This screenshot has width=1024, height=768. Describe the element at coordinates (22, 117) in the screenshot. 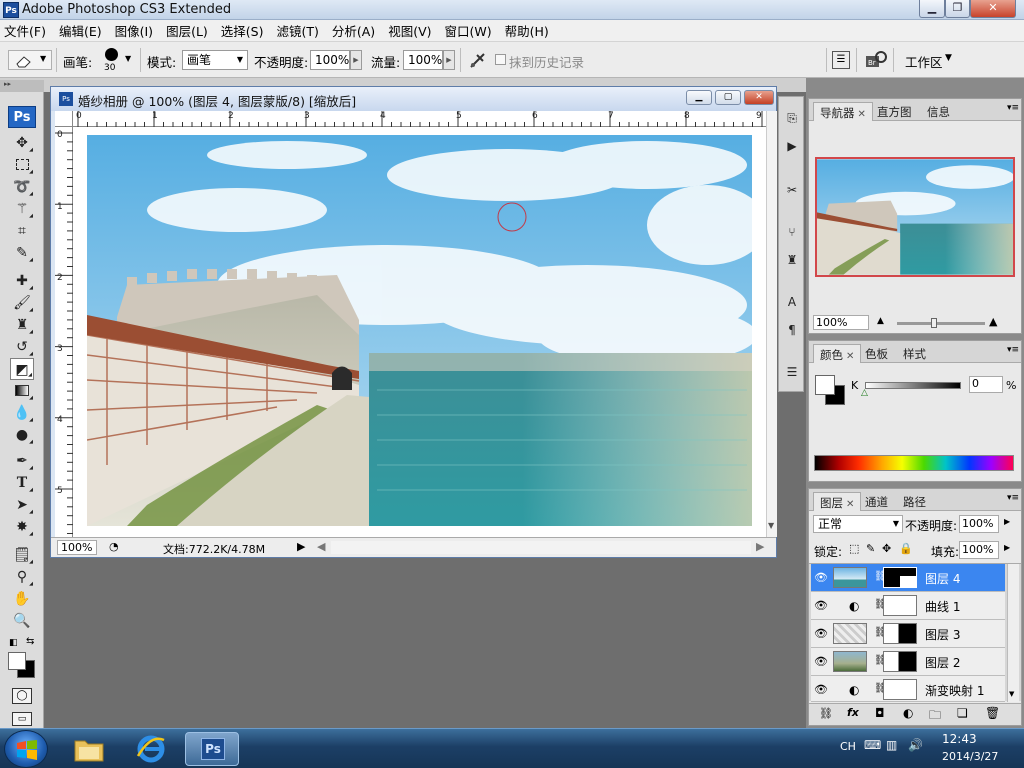

I see `photoshop-logo: Ps` at that location.